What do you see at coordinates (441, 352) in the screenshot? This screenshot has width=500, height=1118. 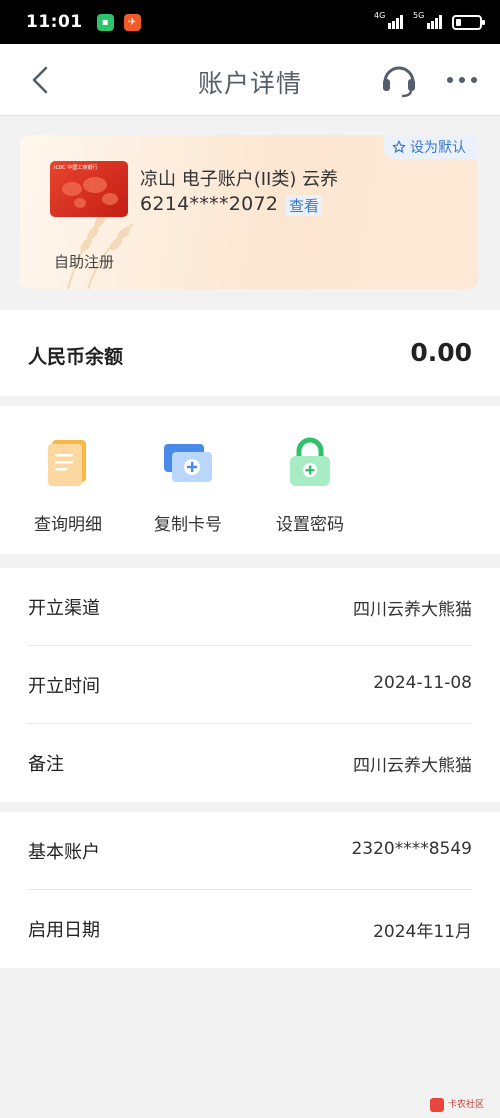 I see `balance-value: 0.00` at bounding box center [441, 352].